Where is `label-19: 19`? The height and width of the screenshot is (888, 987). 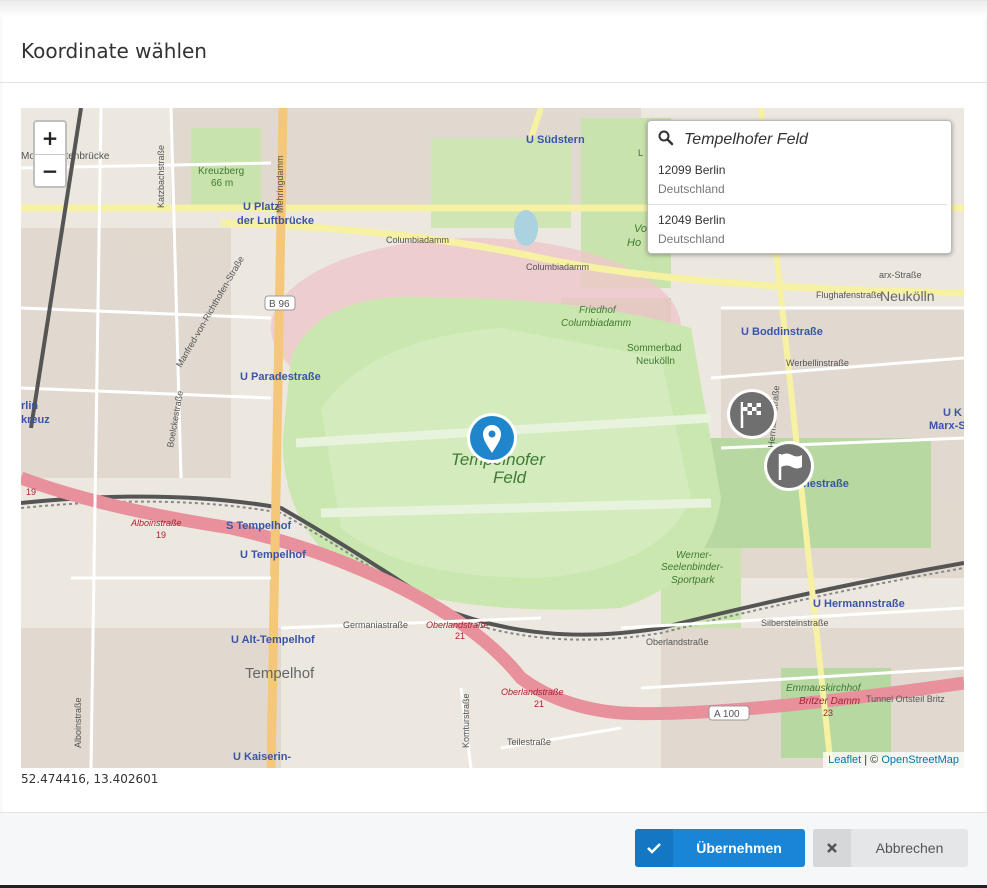 label-19: 19 is located at coordinates (161, 535).